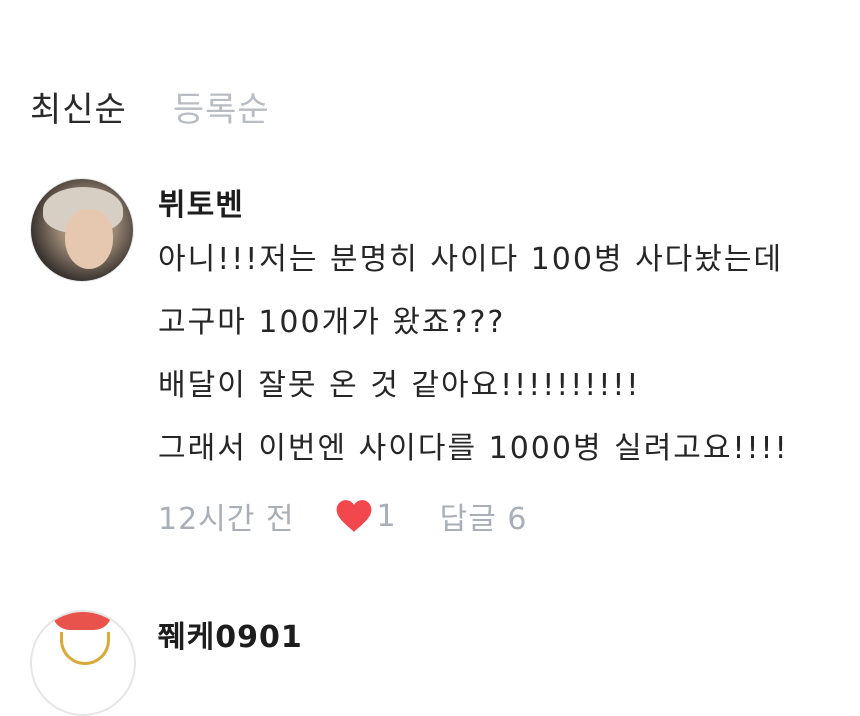  I want to click on comment-meta: 12시간 전 1 답글 6, so click(498, 516).